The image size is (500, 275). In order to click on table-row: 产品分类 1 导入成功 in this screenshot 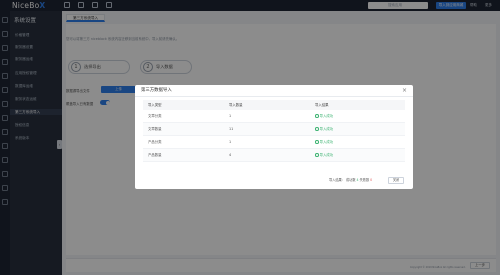, I will do `click(274, 142)`.